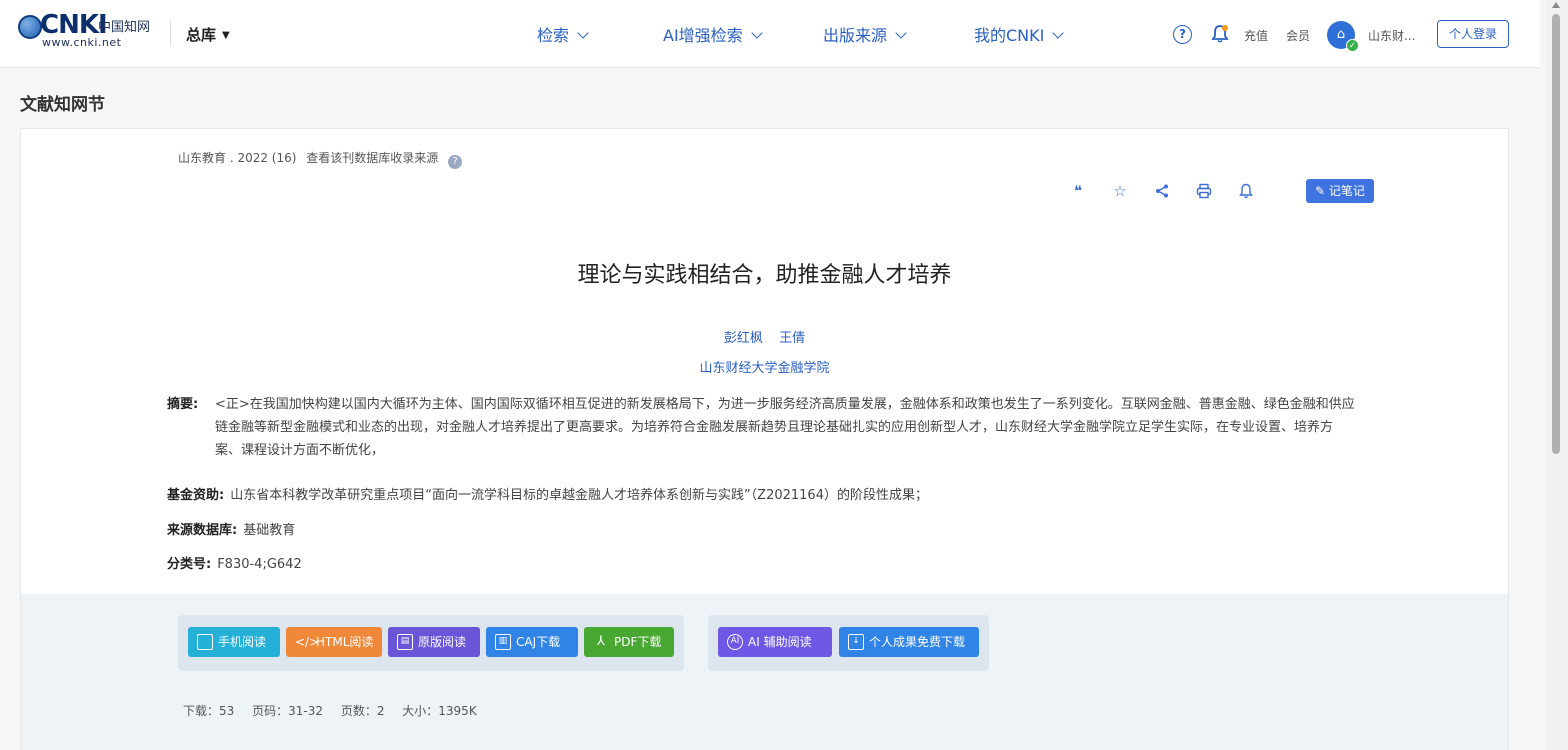 This screenshot has height=750, width=1568. What do you see at coordinates (30, 27) in the screenshot?
I see `globe-icon` at bounding box center [30, 27].